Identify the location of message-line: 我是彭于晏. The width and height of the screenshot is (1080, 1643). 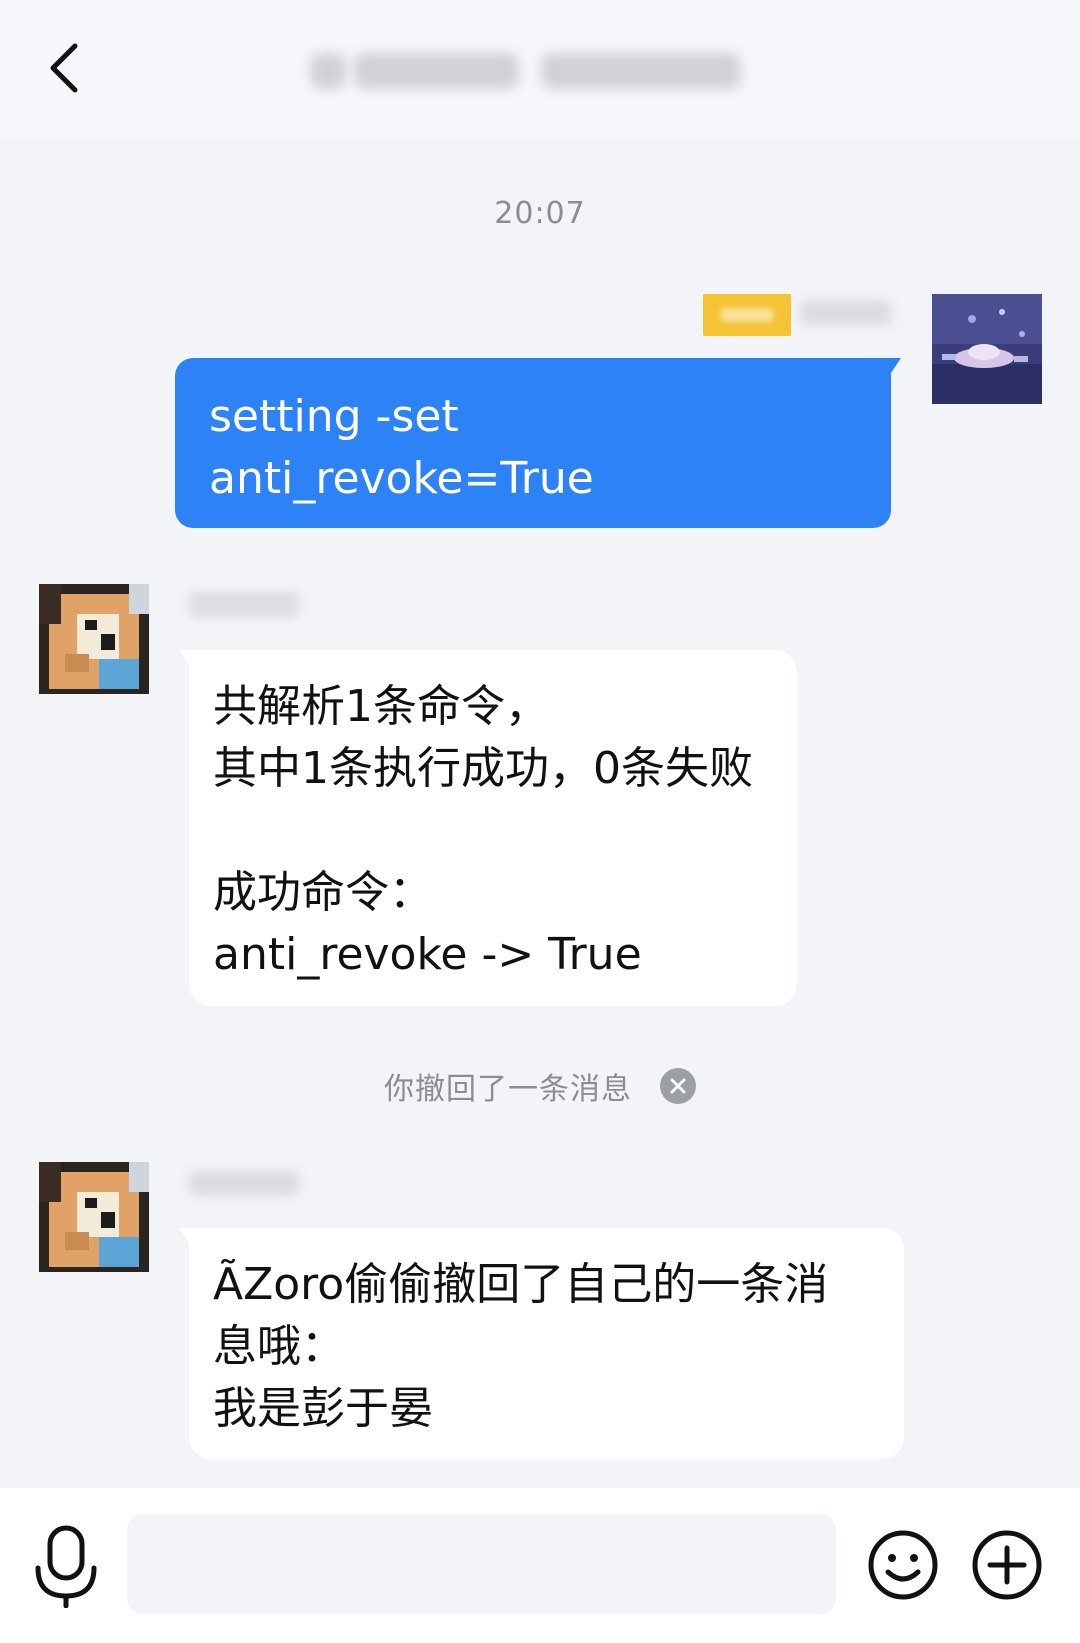
(323, 1408).